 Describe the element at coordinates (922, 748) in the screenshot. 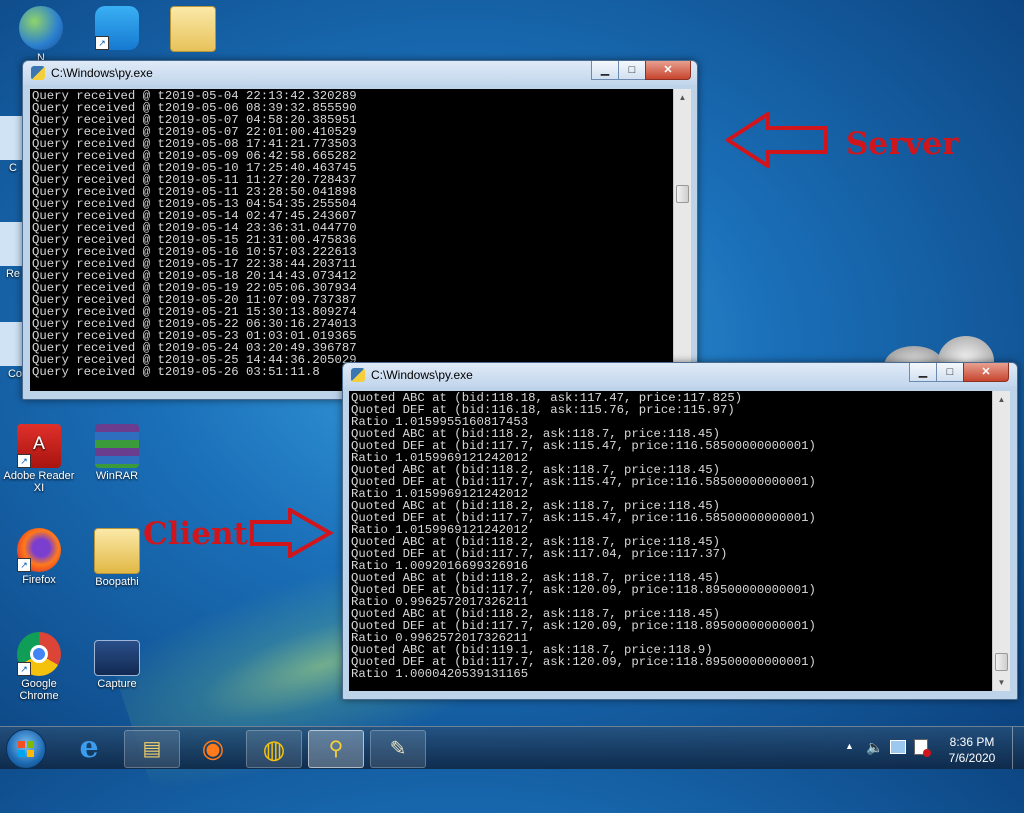

I see `action-center-icon` at that location.